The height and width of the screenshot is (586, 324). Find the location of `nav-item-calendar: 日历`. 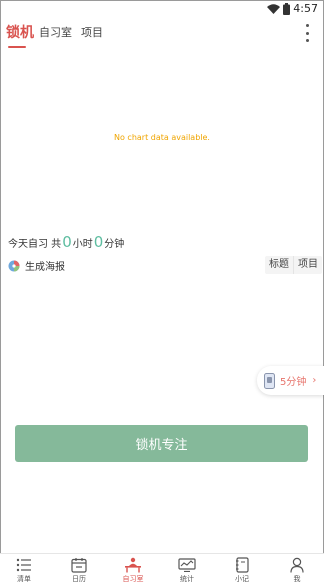

nav-item-calendar: 日历 is located at coordinates (79, 570).